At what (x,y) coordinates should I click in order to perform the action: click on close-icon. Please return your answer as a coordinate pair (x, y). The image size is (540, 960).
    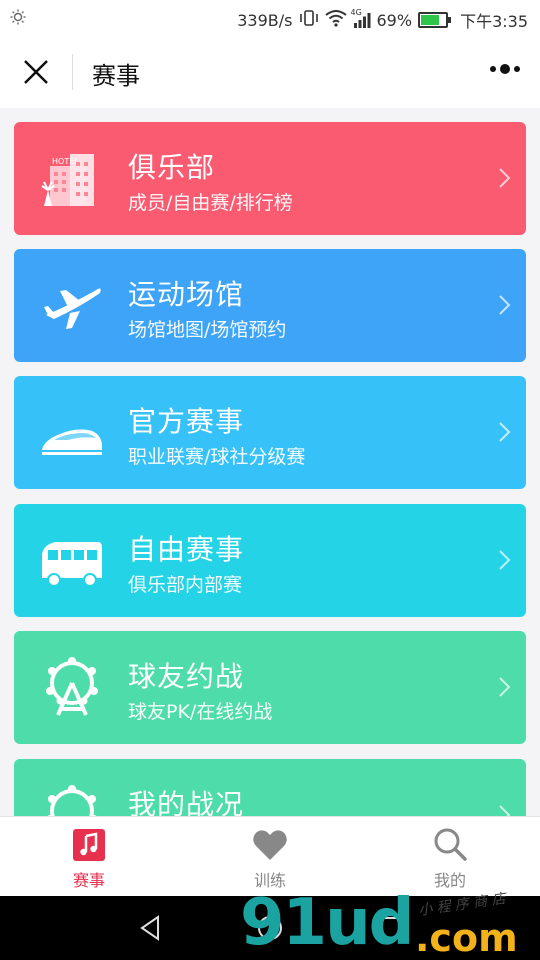
    Looking at the image, I should click on (36, 72).